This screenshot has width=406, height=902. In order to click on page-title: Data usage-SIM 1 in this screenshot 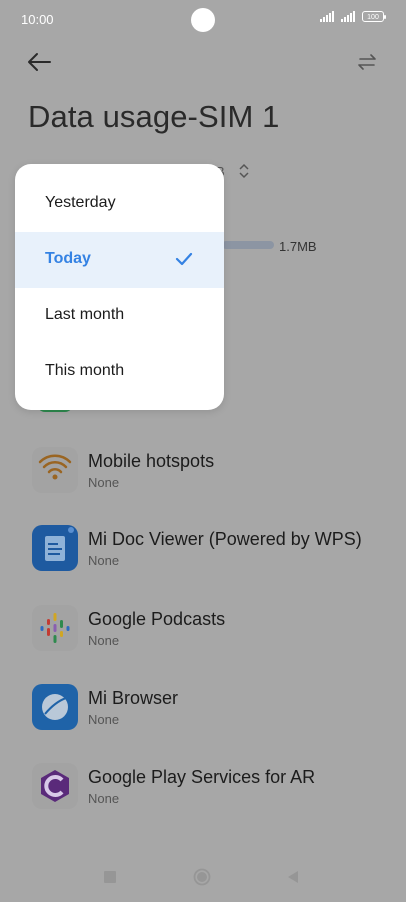, I will do `click(154, 116)`.